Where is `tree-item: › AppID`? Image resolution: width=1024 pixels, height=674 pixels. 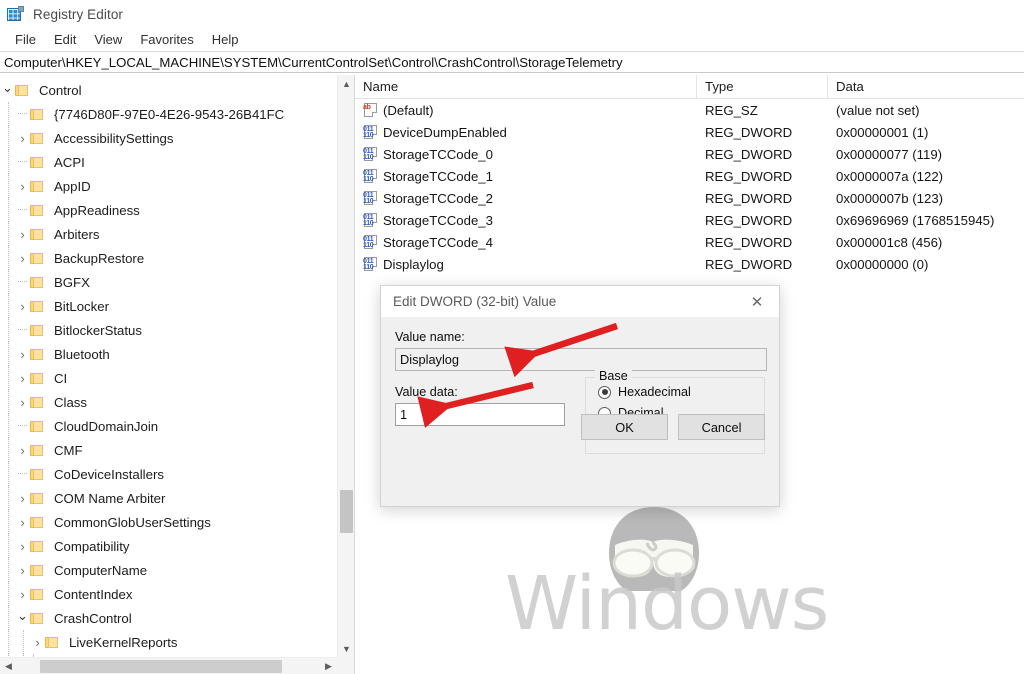
tree-item: › AppID is located at coordinates (168, 186).